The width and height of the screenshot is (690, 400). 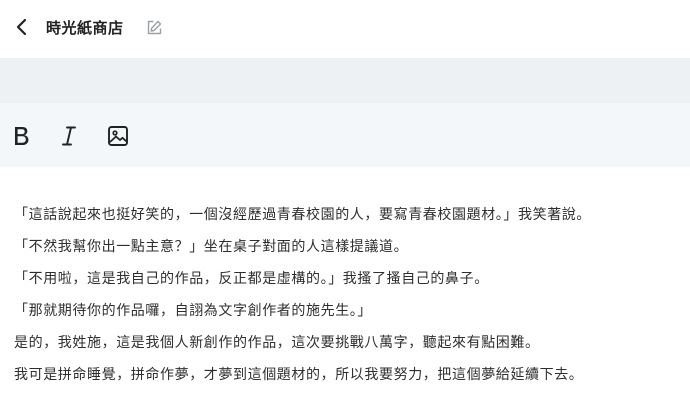 What do you see at coordinates (251, 279) in the screenshot?
I see `paragraph: 「不用啦，這是我自己的作品，反正都是虛構的。」我搔了搔自己的鼻子。` at bounding box center [251, 279].